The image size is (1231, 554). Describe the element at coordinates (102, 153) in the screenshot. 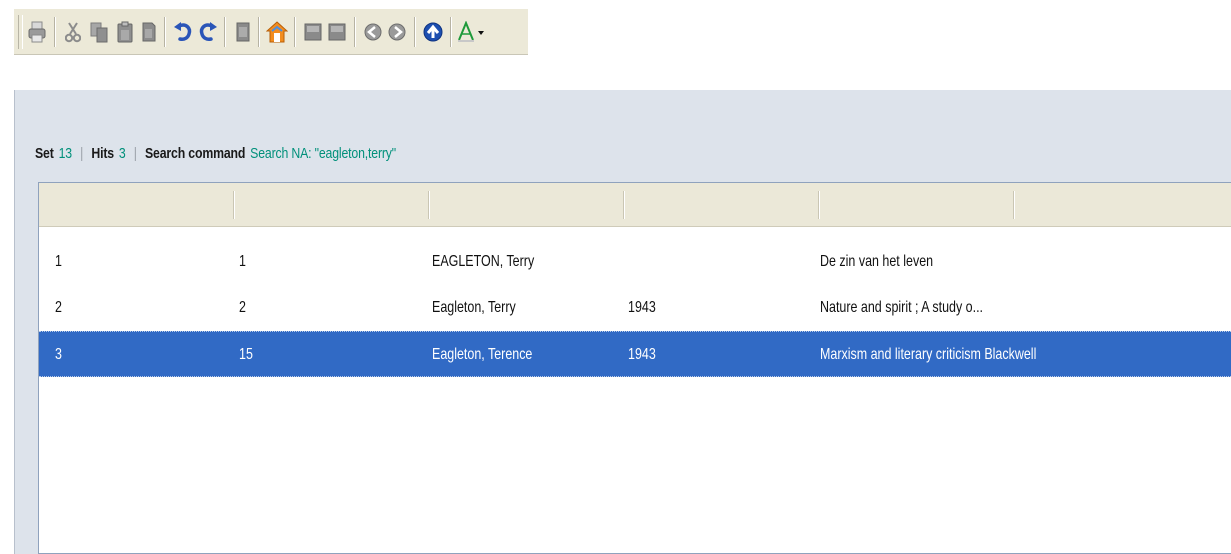

I see `hits-label: Hits` at that location.